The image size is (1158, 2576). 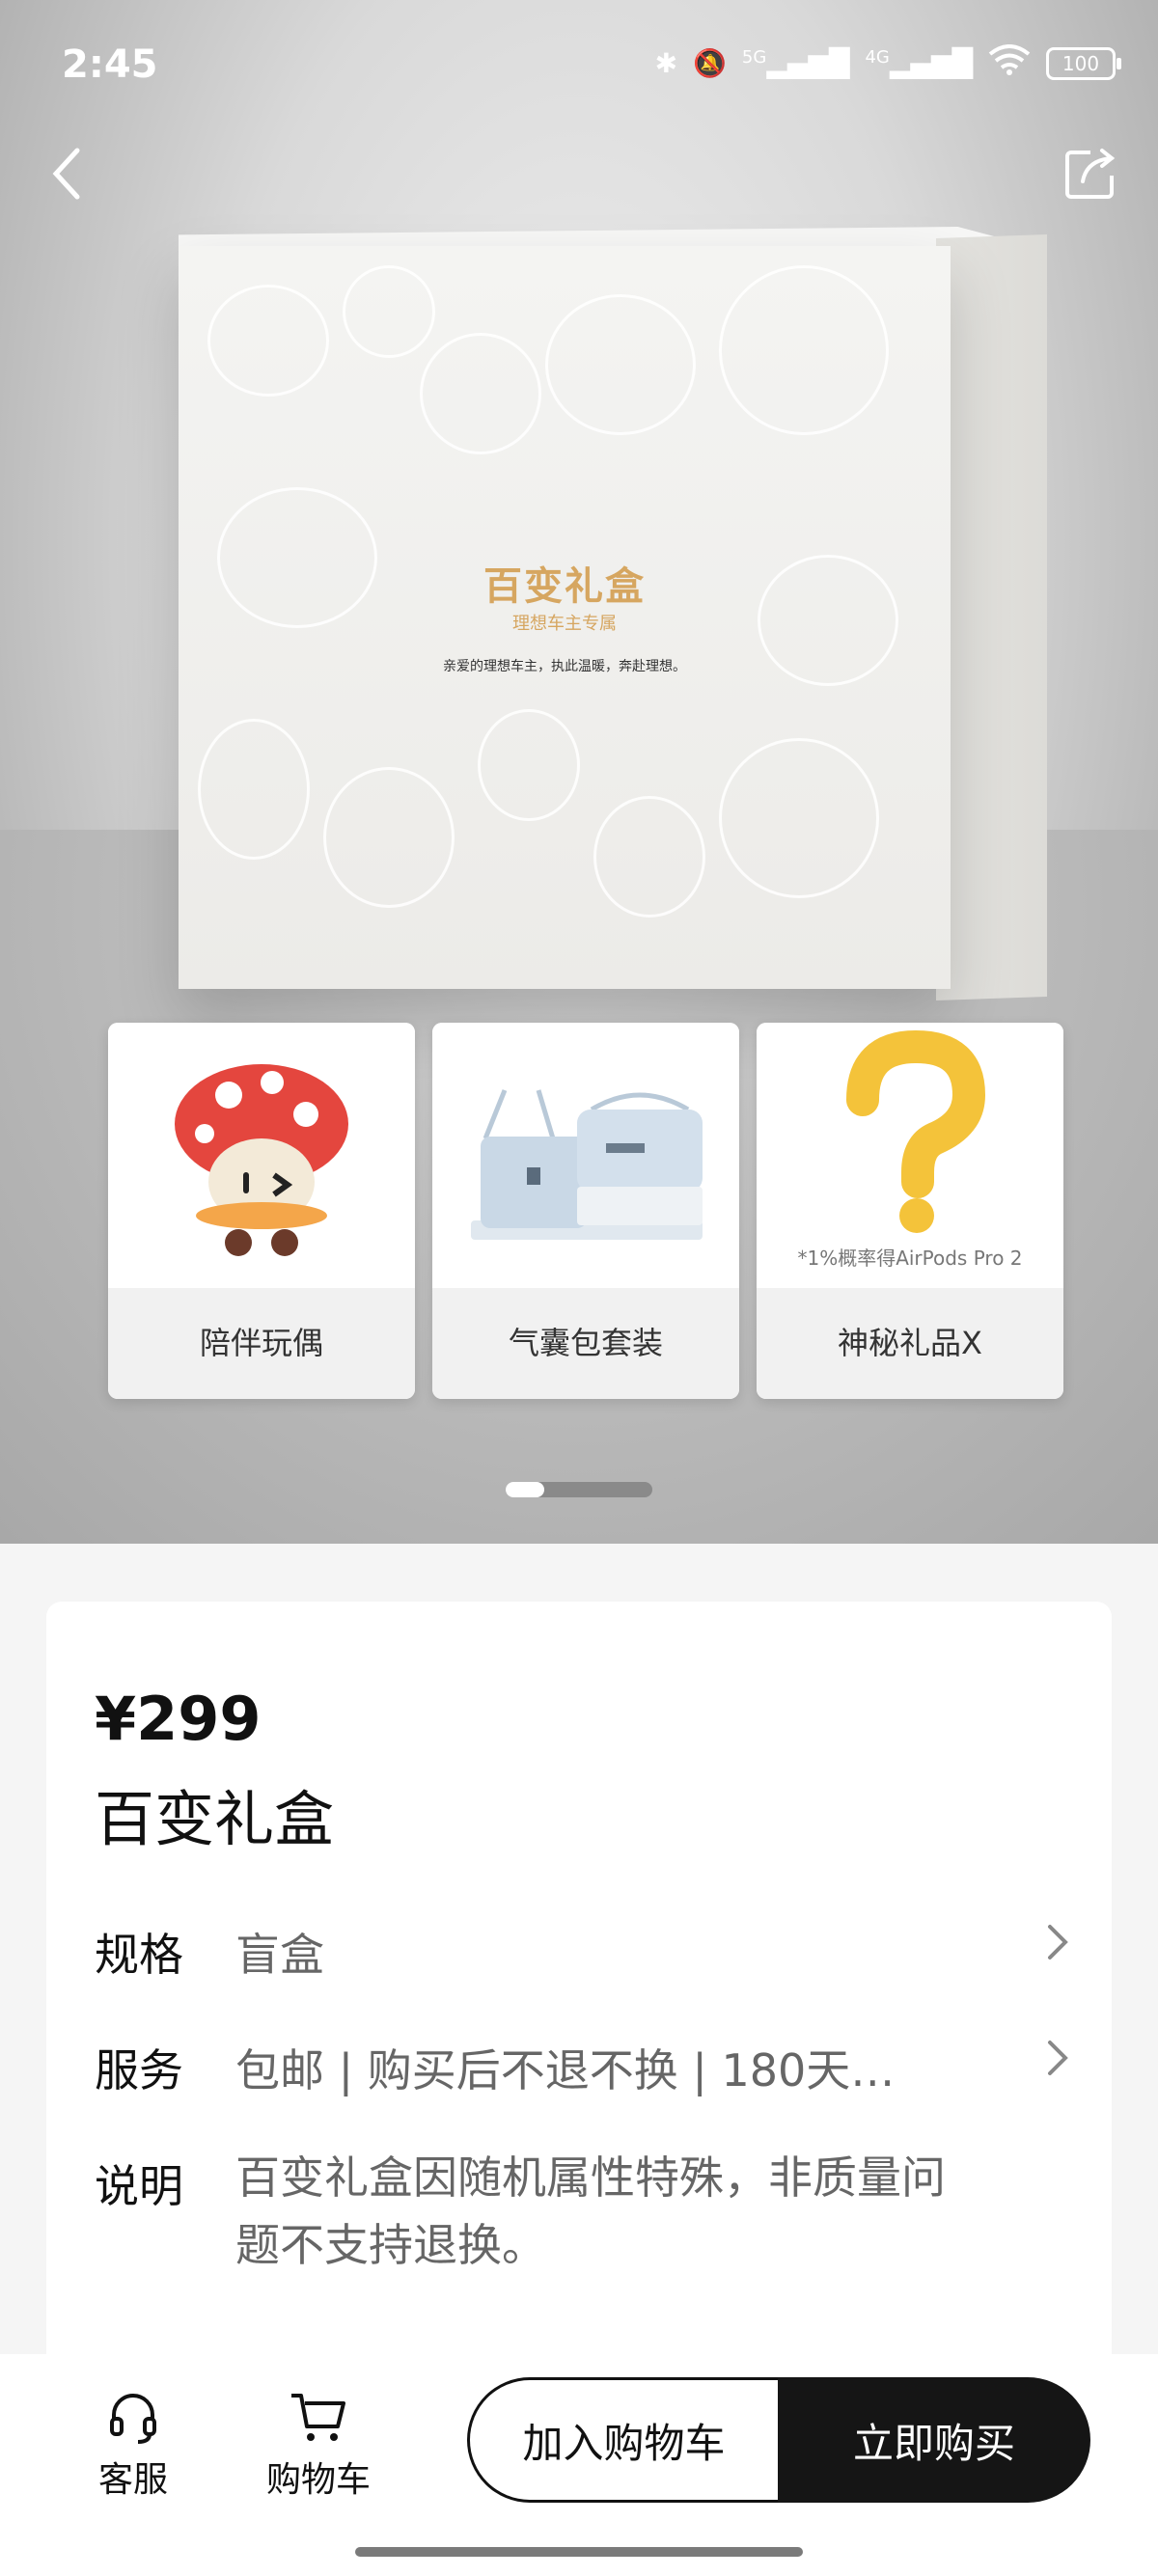 I want to click on box-title: 百变礼盒, so click(x=564, y=587).